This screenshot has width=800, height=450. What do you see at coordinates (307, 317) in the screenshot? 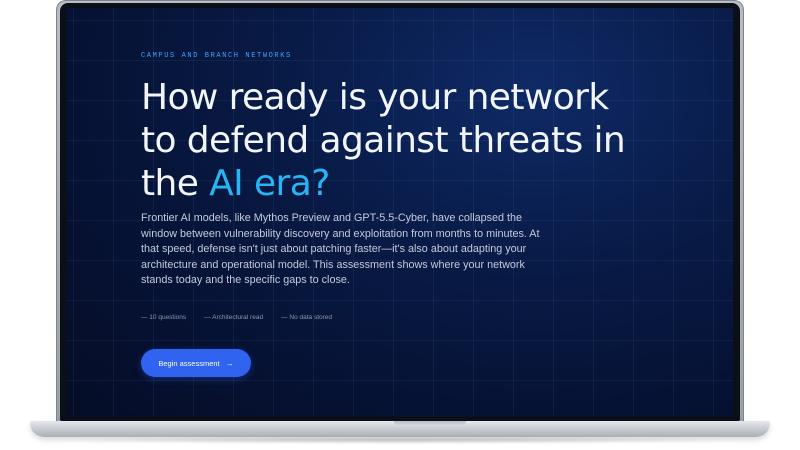
I see `meta-no-data-stored: — No data stored` at bounding box center [307, 317].